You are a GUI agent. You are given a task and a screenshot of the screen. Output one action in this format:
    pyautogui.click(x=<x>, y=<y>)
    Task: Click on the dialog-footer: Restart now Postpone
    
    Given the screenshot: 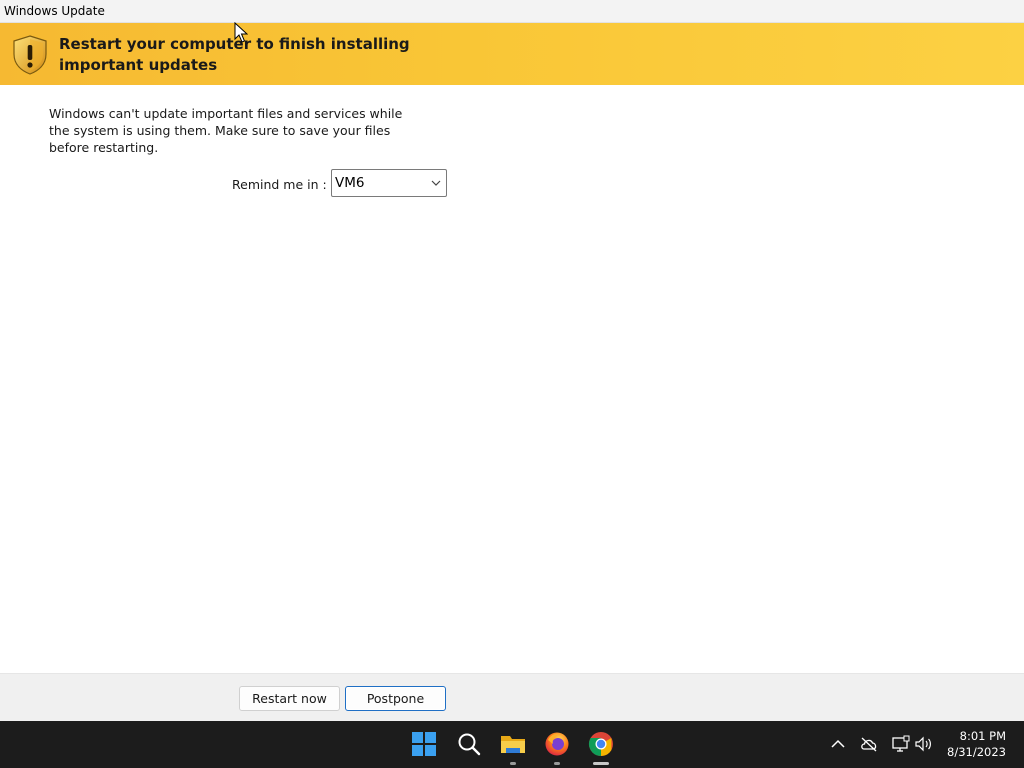 What is the action you would take?
    pyautogui.click(x=512, y=697)
    